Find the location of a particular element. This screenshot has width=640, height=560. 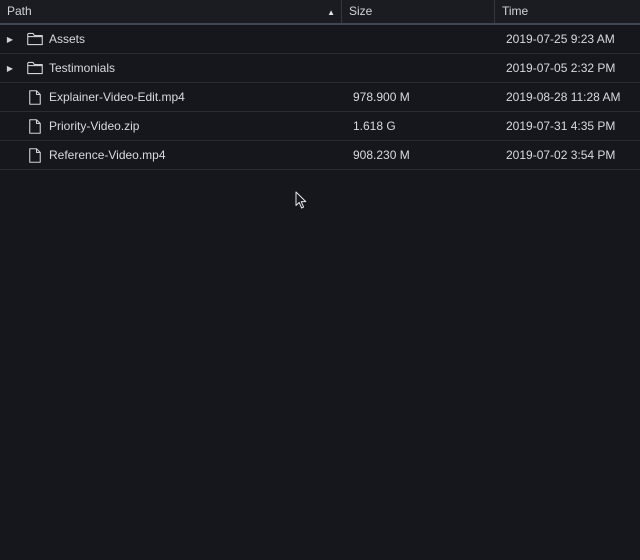

column-header-size: Size is located at coordinates (418, 11).